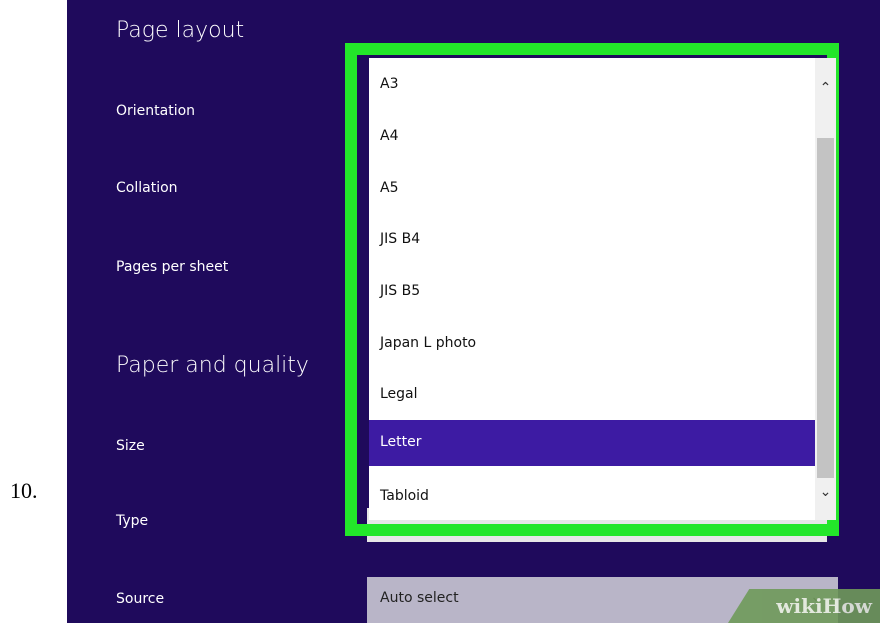 This screenshot has height=623, width=880. I want to click on size-option-legal: Legal, so click(592, 395).